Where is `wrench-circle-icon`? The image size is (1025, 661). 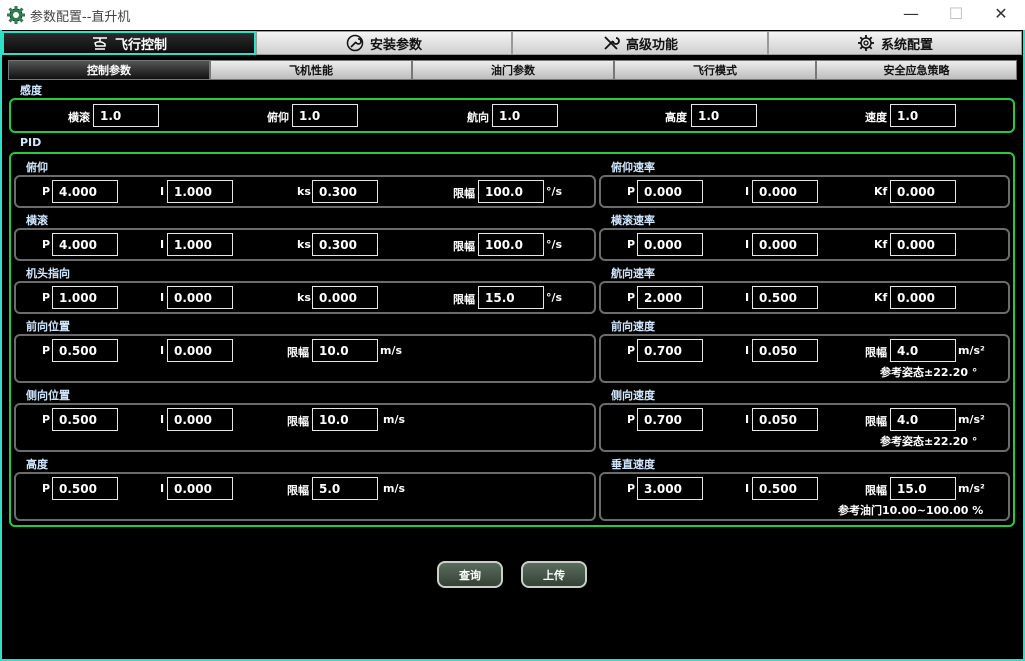
wrench-circle-icon is located at coordinates (355, 43).